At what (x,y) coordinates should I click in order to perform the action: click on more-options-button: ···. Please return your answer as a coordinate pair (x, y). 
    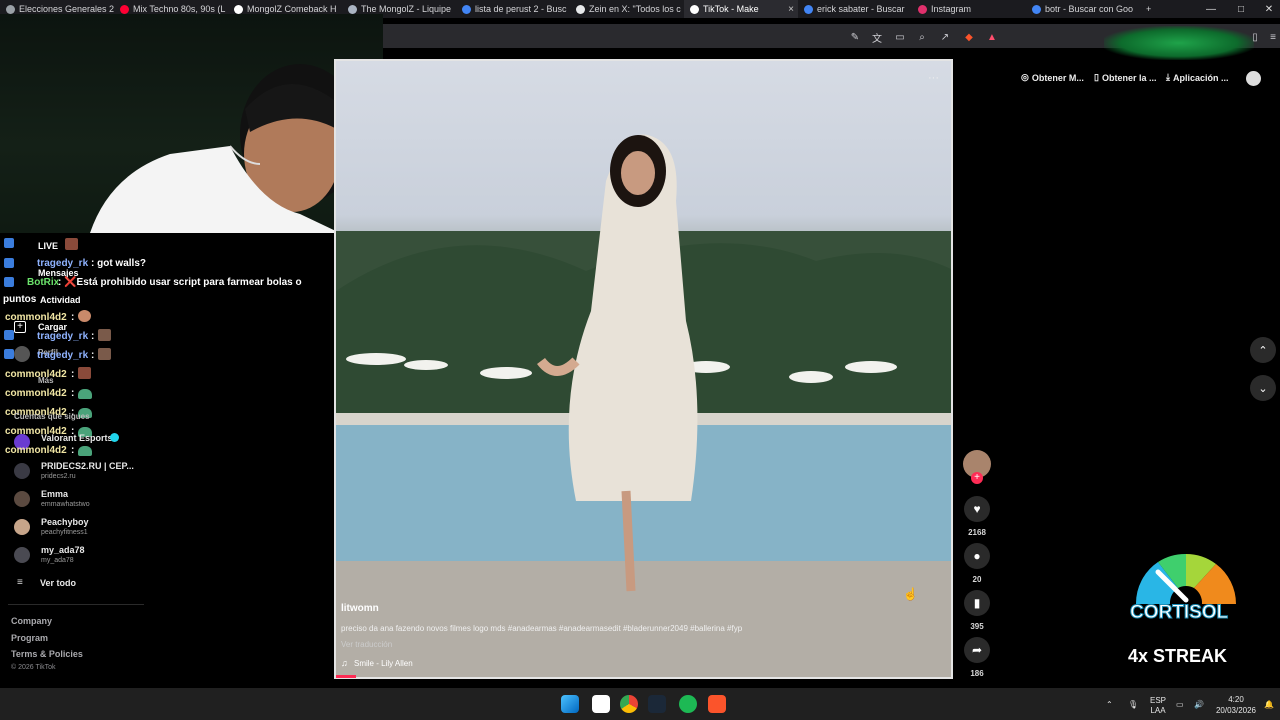
    Looking at the image, I should click on (933, 78).